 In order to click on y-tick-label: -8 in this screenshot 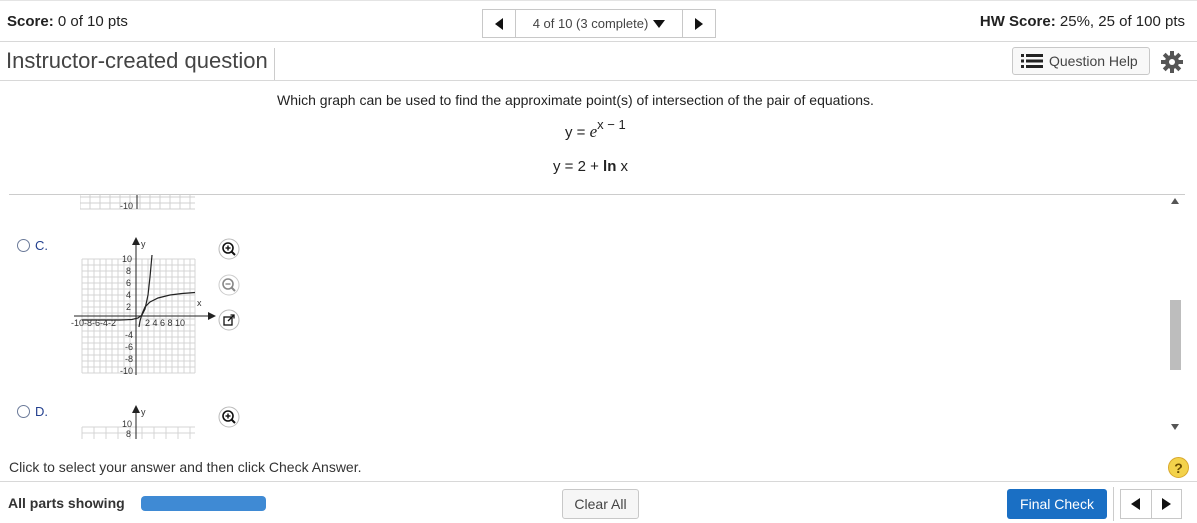, I will do `click(129, 359)`.